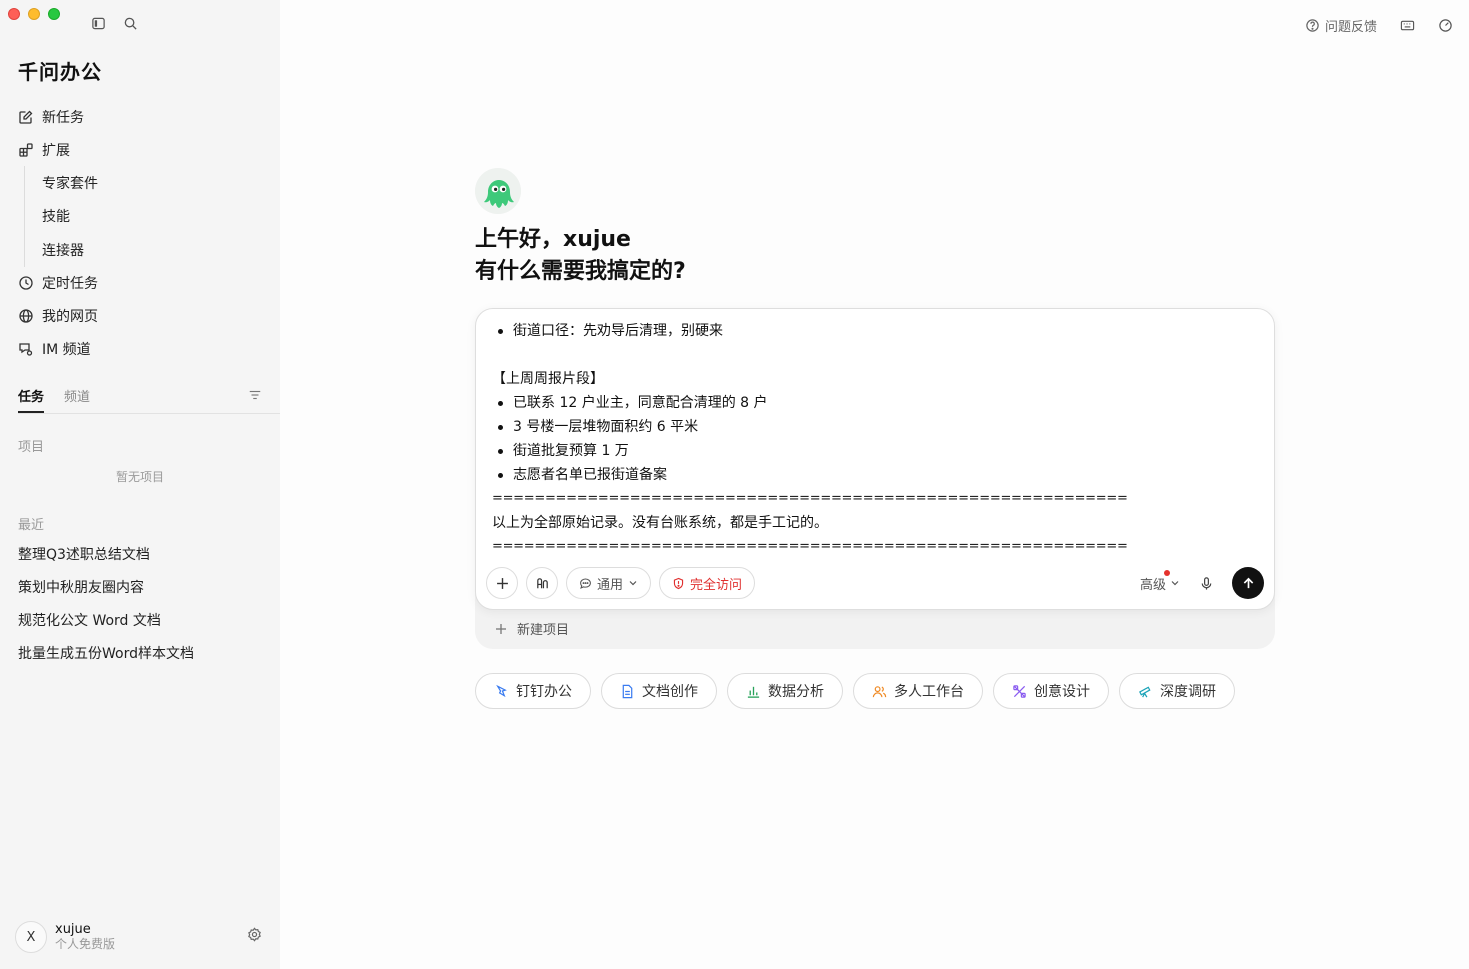 The width and height of the screenshot is (1469, 969). I want to click on speed-gauge-icon, so click(1445, 26).